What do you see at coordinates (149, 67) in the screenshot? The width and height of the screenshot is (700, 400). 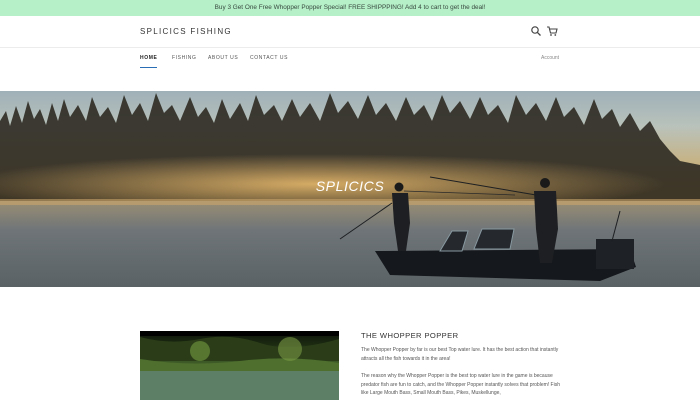 I see `active-nav-underline` at bounding box center [149, 67].